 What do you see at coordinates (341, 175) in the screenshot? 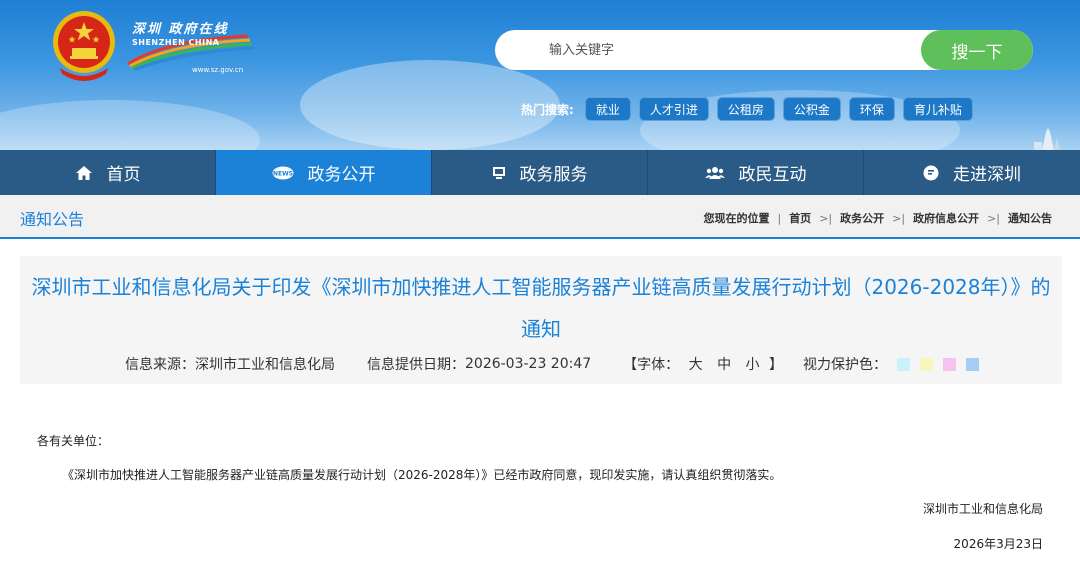
I see `nav-item-label: 政务公开` at bounding box center [341, 175].